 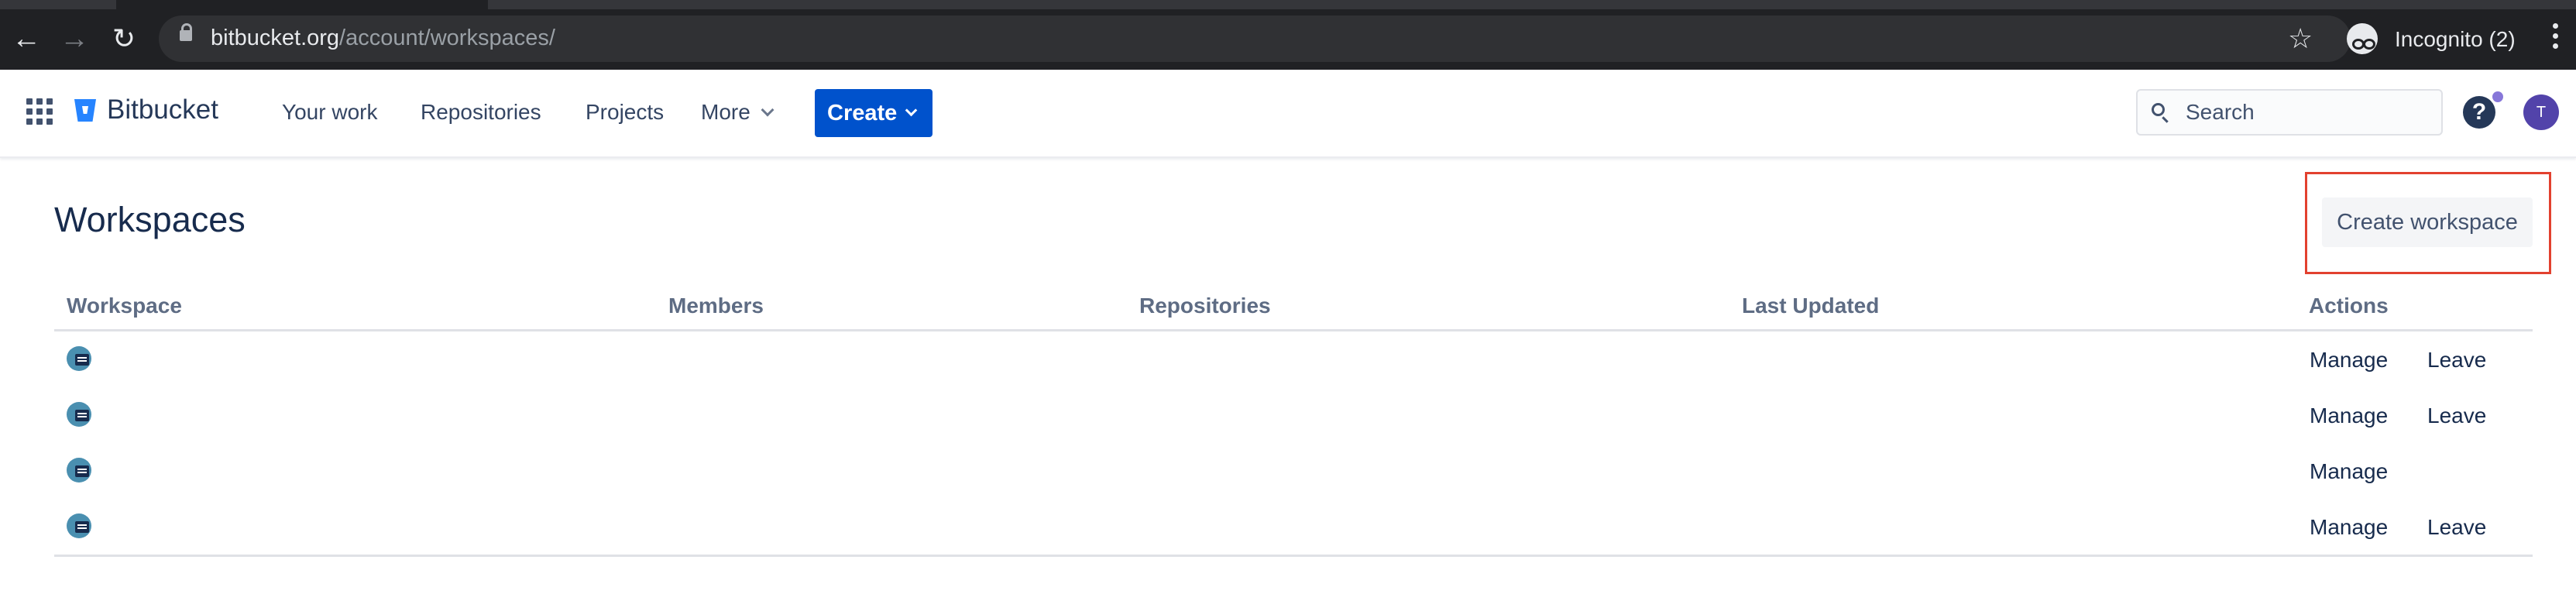 I want to click on url-host: bitbucket.org, so click(x=275, y=38).